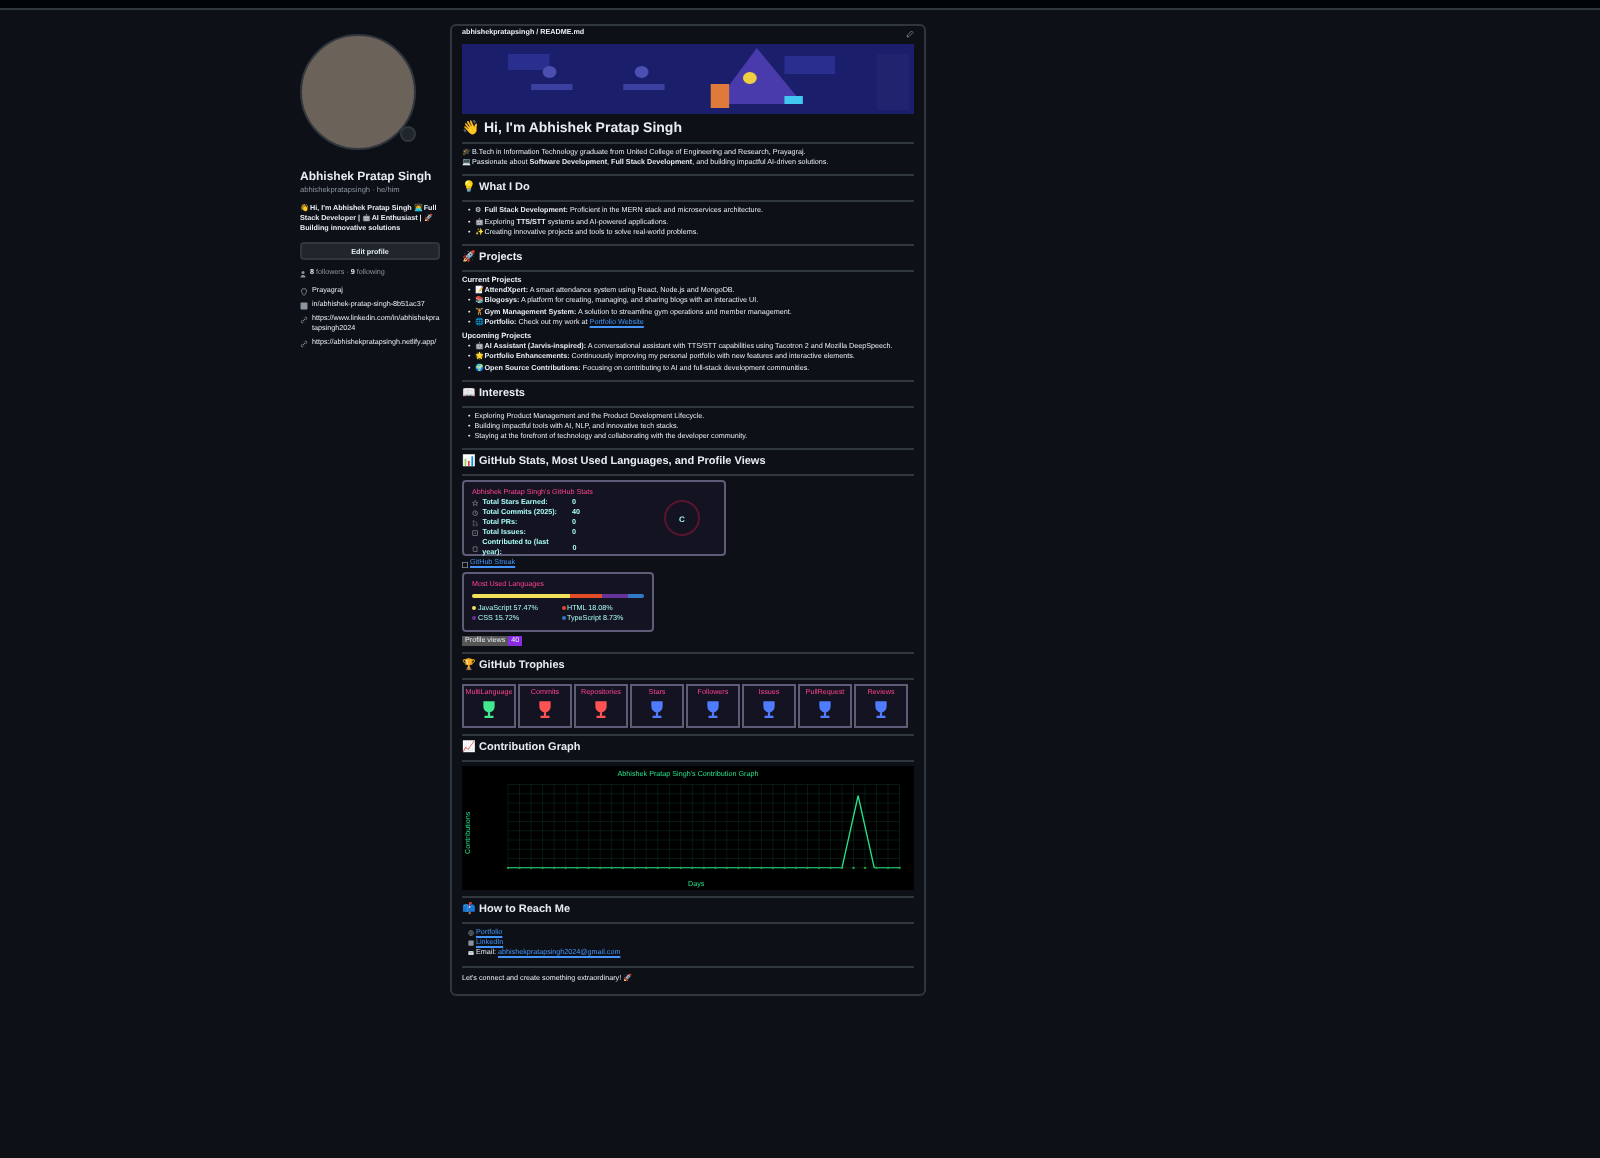 The height and width of the screenshot is (1158, 1600). What do you see at coordinates (304, 273) in the screenshot?
I see `people-icon` at bounding box center [304, 273].